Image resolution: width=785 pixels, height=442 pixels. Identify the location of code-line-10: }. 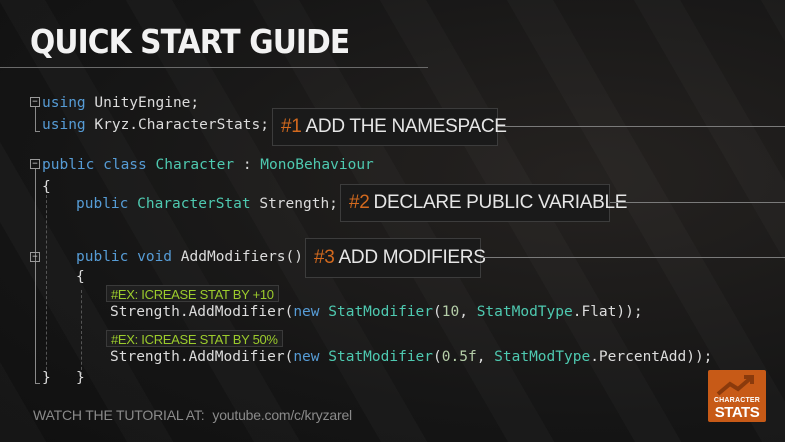
(80, 378).